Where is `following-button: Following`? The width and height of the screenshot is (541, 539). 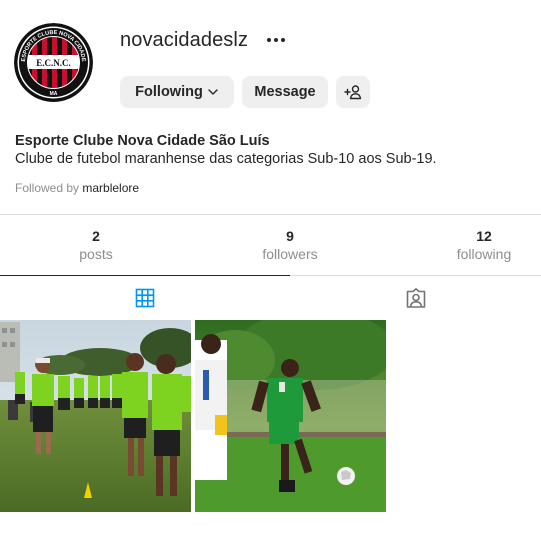 following-button: Following is located at coordinates (177, 92).